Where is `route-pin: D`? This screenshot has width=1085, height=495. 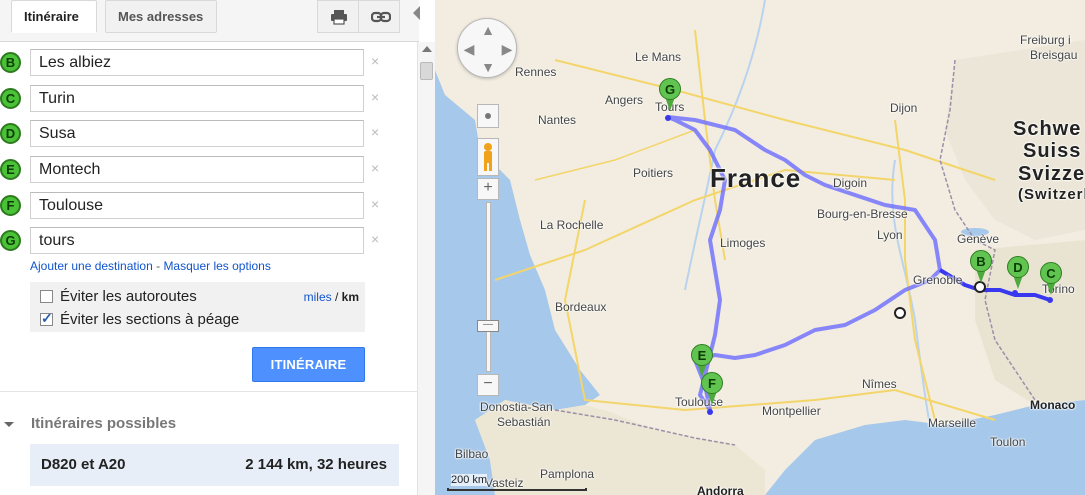 route-pin: D is located at coordinates (1018, 273).